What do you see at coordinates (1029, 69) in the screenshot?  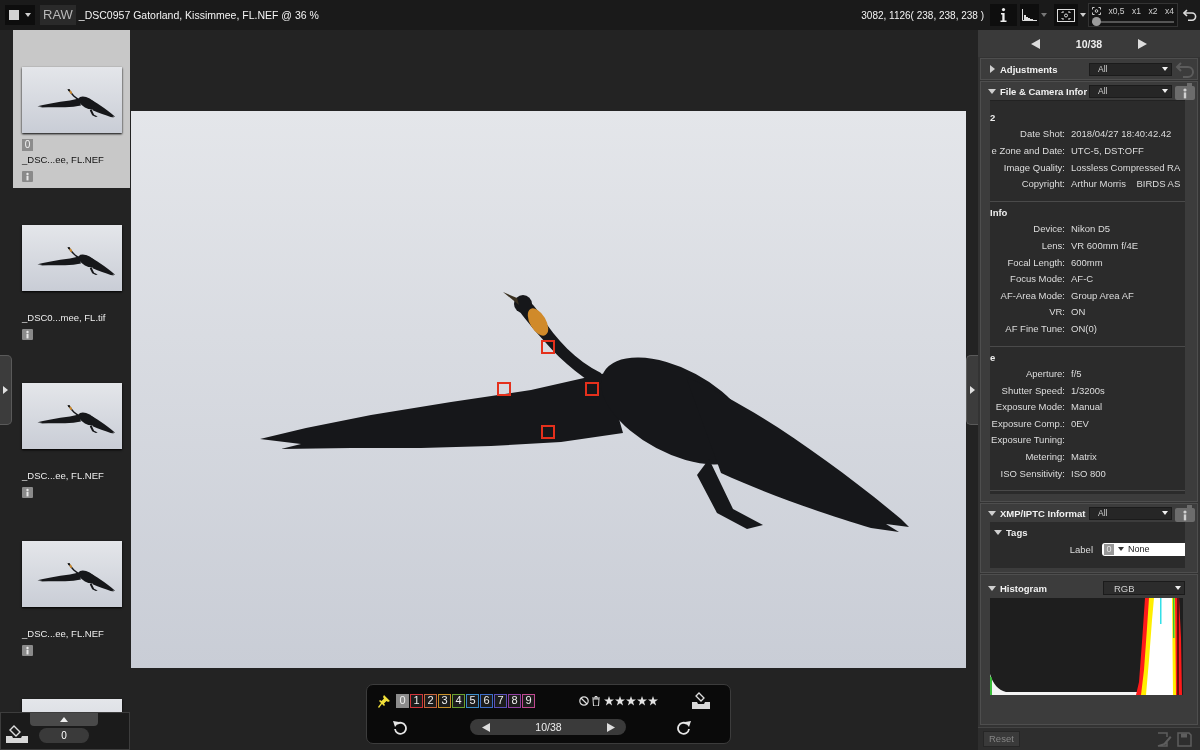 I see `section-title: Adjustments` at bounding box center [1029, 69].